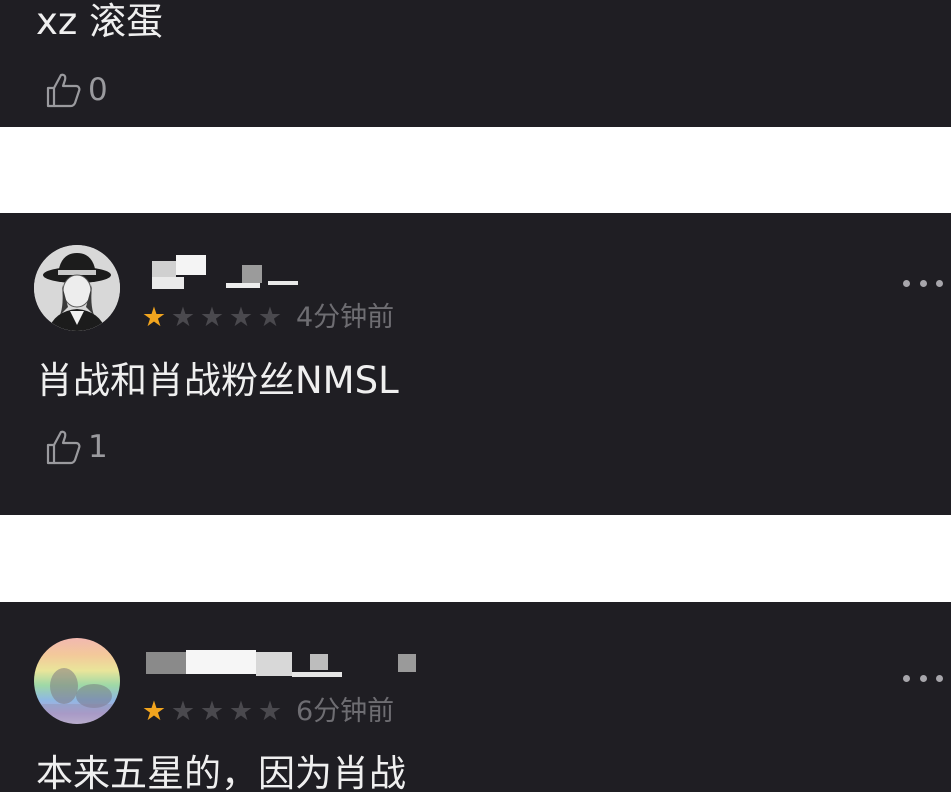 The height and width of the screenshot is (792, 951). I want to click on like-count: 0, so click(98, 90).